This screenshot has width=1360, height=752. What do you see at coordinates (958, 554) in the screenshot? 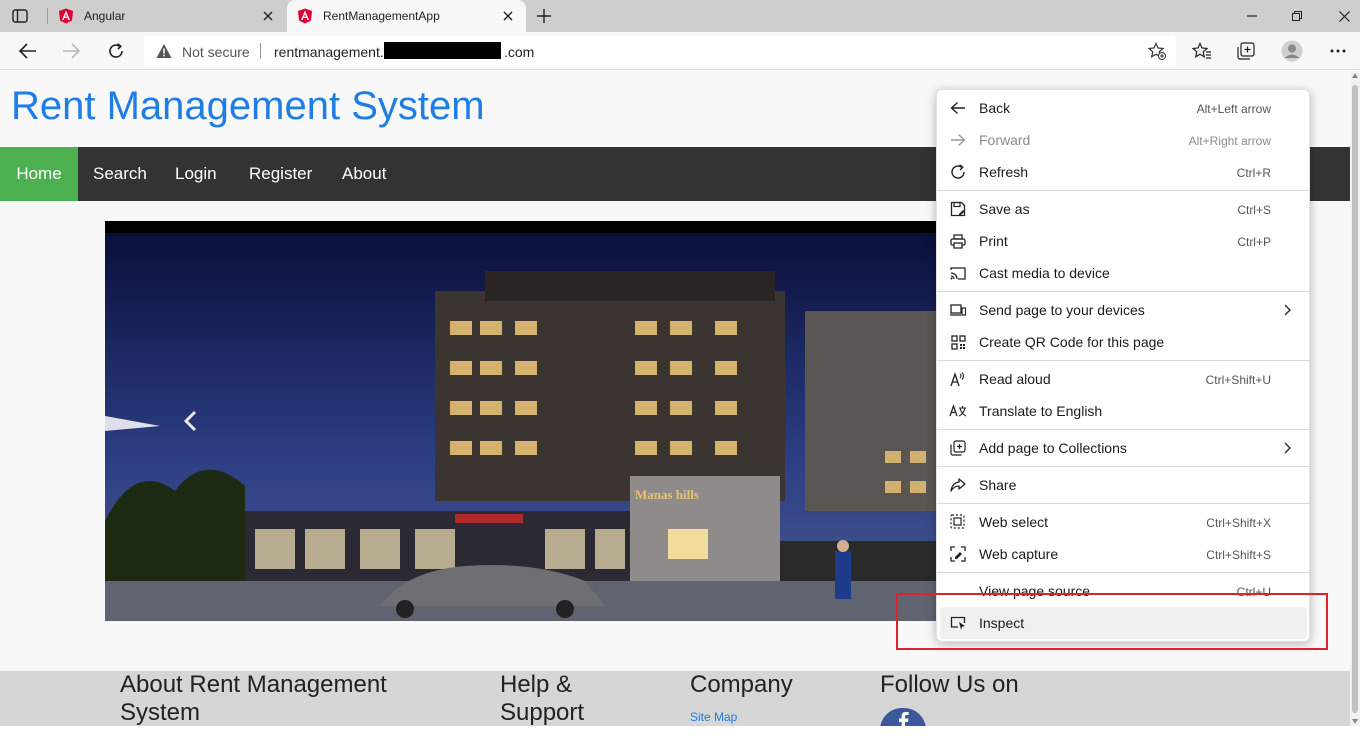
I see `web-capture-icon` at bounding box center [958, 554].